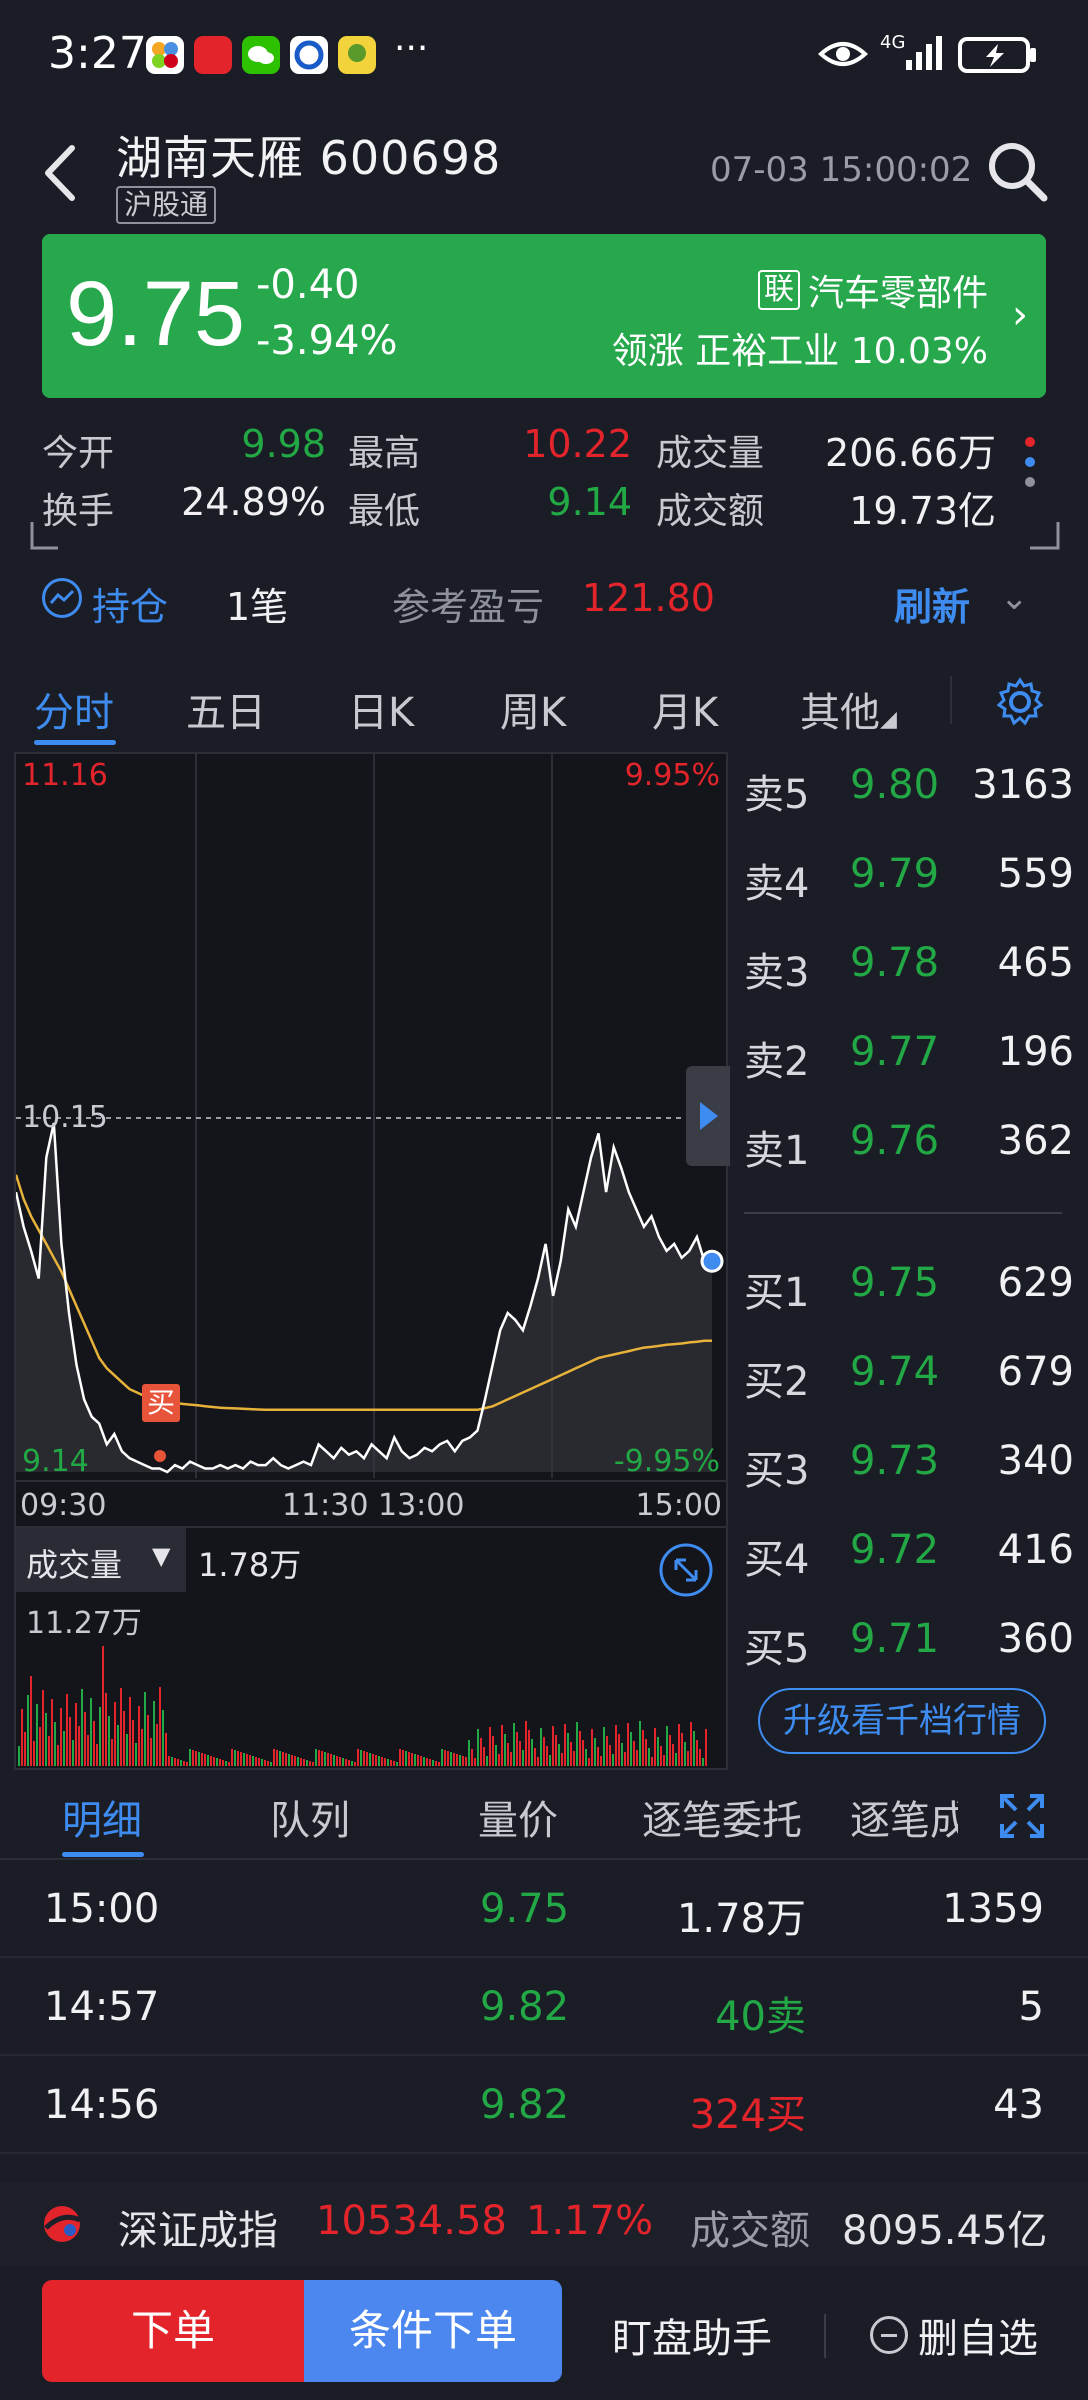  I want to click on chevron-right-icon: ›, so click(1020, 315).